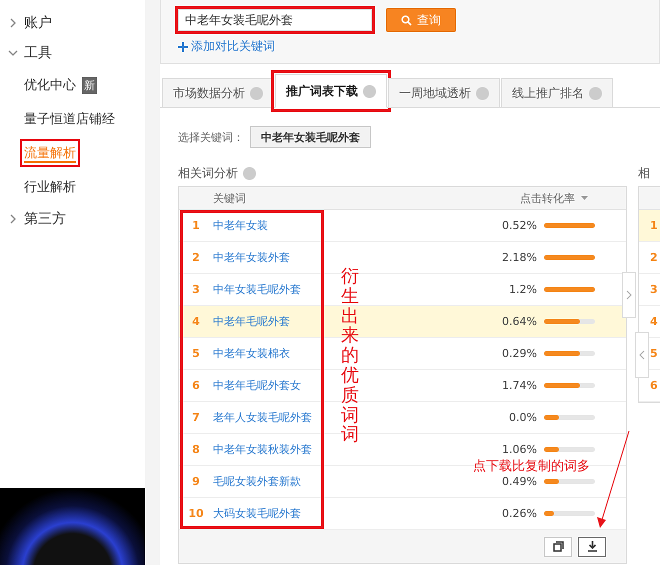  I want to click on sort-caret-icon, so click(584, 198).